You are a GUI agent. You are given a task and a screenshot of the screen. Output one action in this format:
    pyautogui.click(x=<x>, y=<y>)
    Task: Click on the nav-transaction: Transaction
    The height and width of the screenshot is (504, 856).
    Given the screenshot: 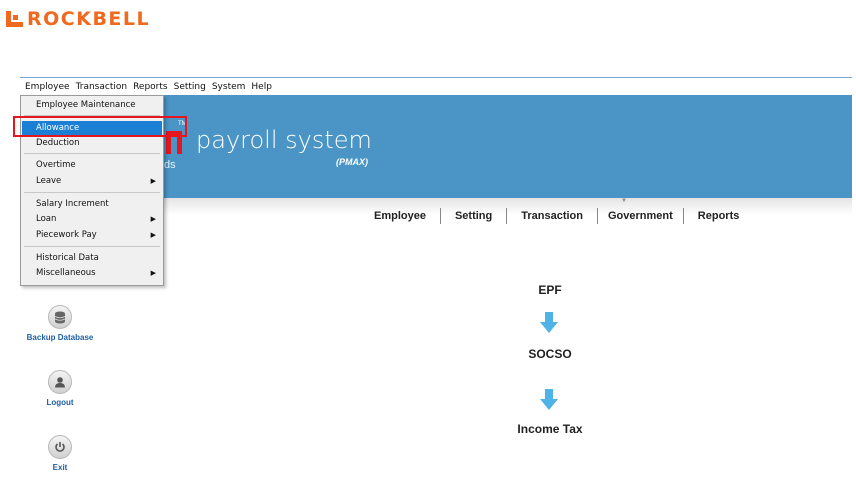 What is the action you would take?
    pyautogui.click(x=552, y=216)
    